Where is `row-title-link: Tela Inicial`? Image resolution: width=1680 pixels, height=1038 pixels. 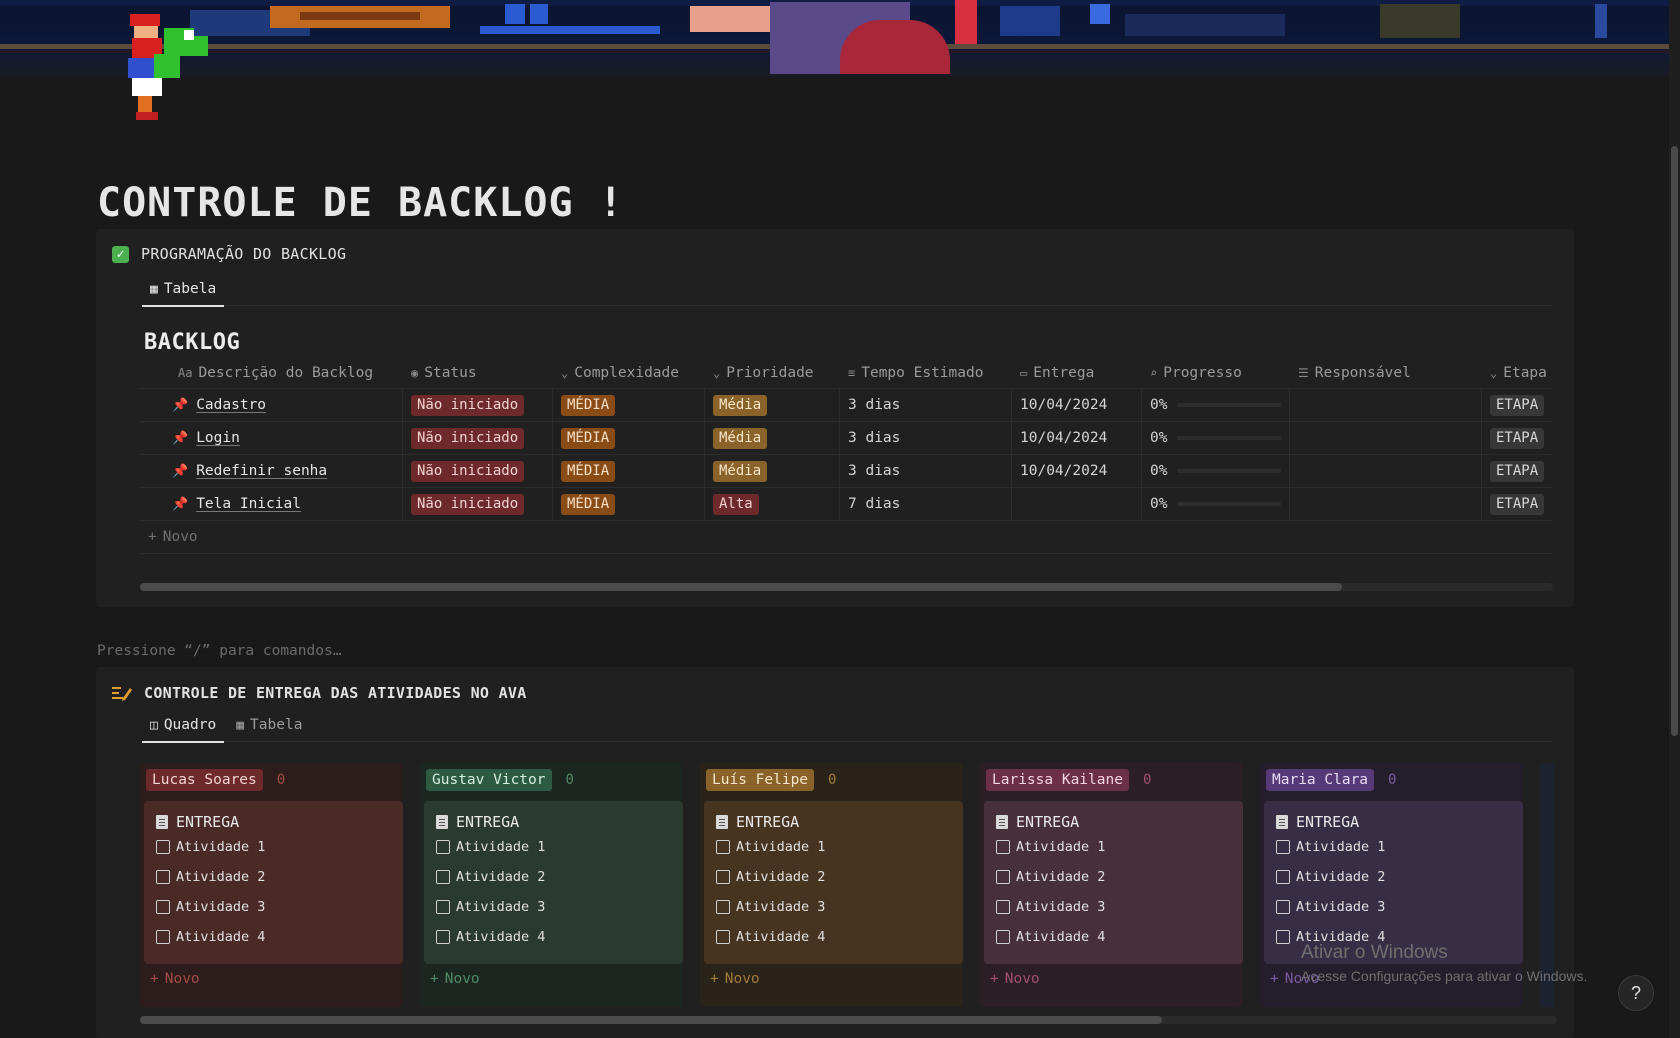 row-title-link: Tela Inicial is located at coordinates (248, 504).